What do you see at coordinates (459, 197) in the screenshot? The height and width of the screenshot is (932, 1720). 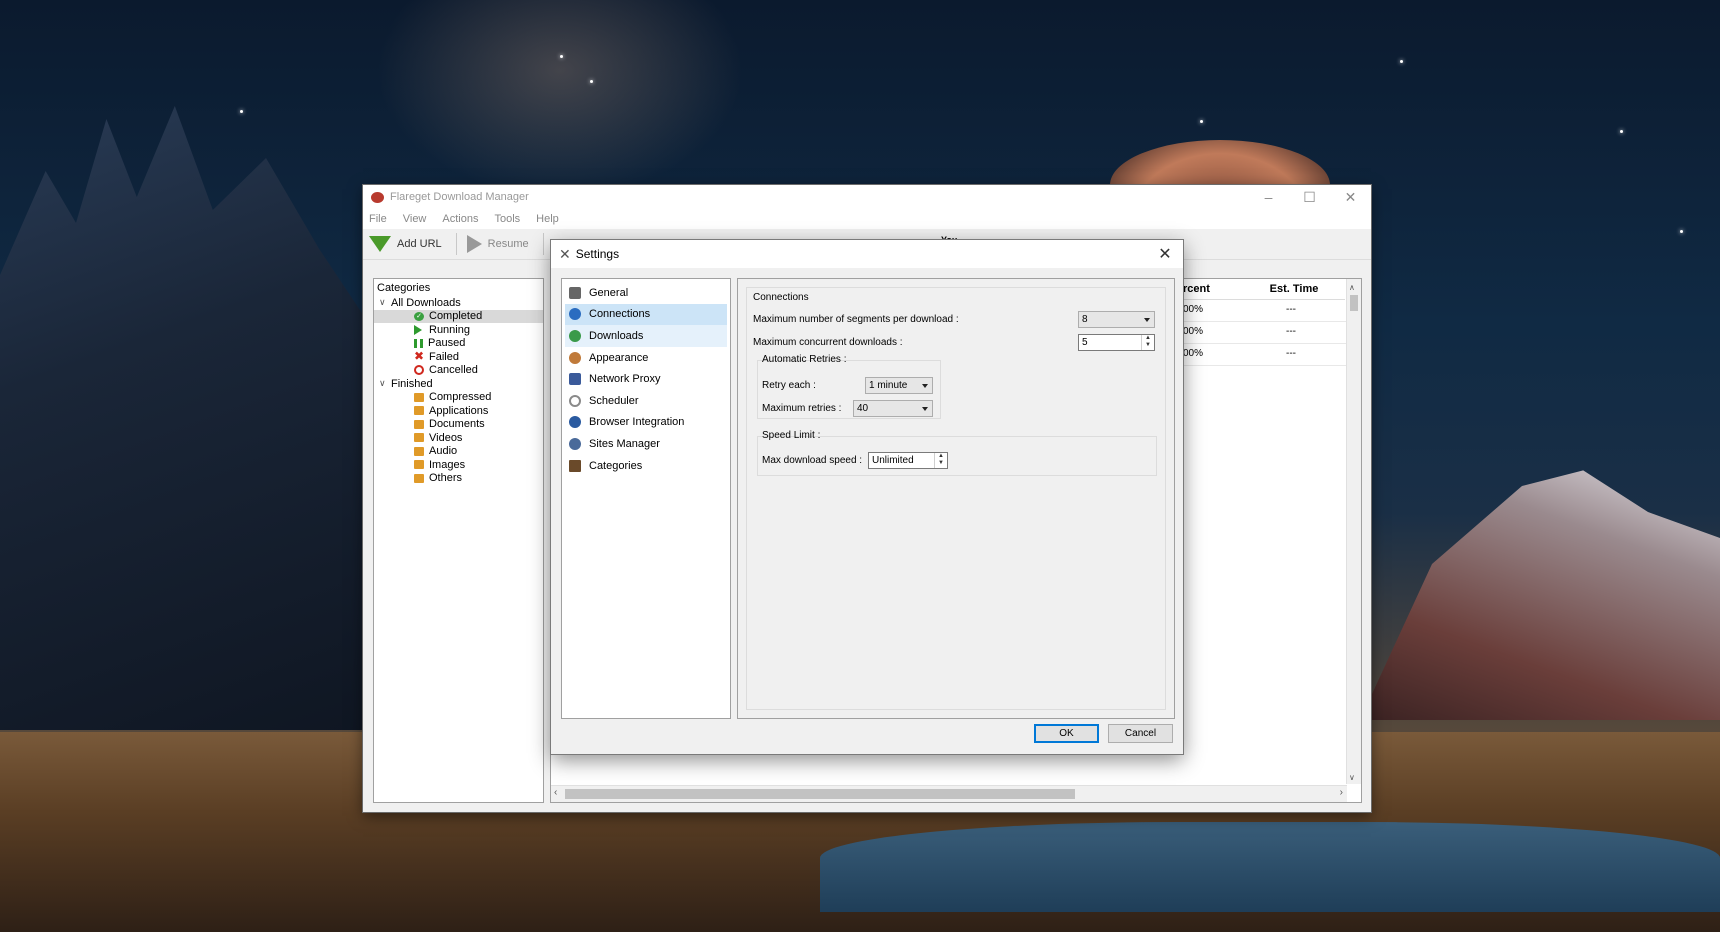 I see `main-window-title: Flareget Download Manager` at bounding box center [459, 197].